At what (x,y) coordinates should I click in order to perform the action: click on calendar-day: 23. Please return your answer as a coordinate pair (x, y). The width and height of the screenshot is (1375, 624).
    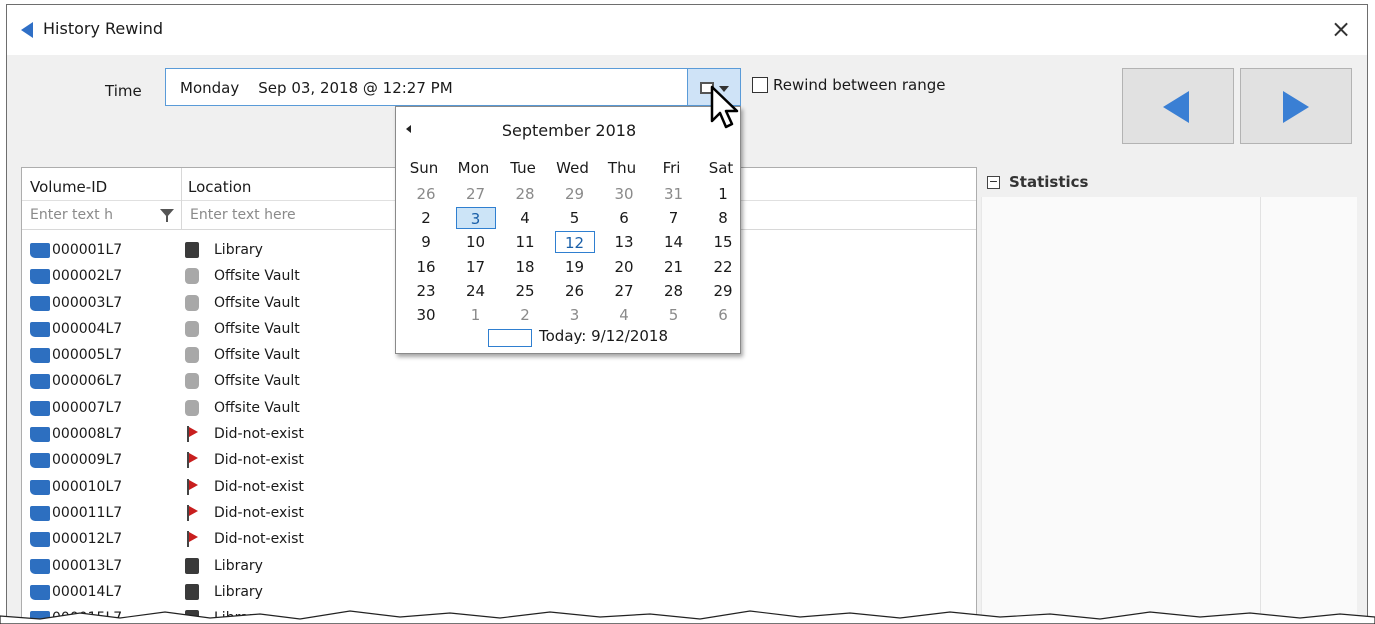
    Looking at the image, I should click on (426, 291).